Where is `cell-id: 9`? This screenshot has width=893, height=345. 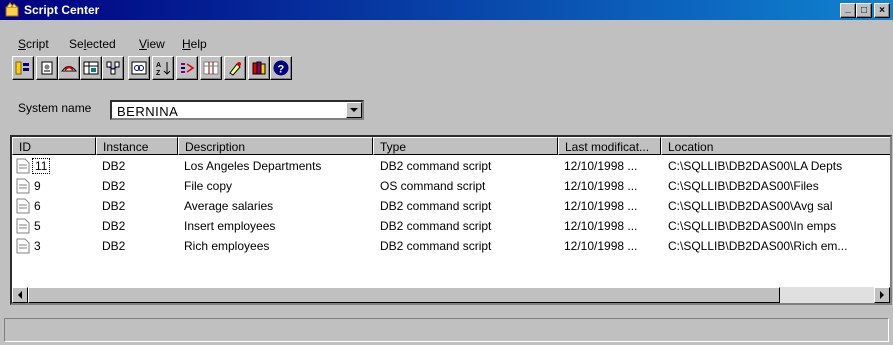 cell-id: 9 is located at coordinates (37, 186).